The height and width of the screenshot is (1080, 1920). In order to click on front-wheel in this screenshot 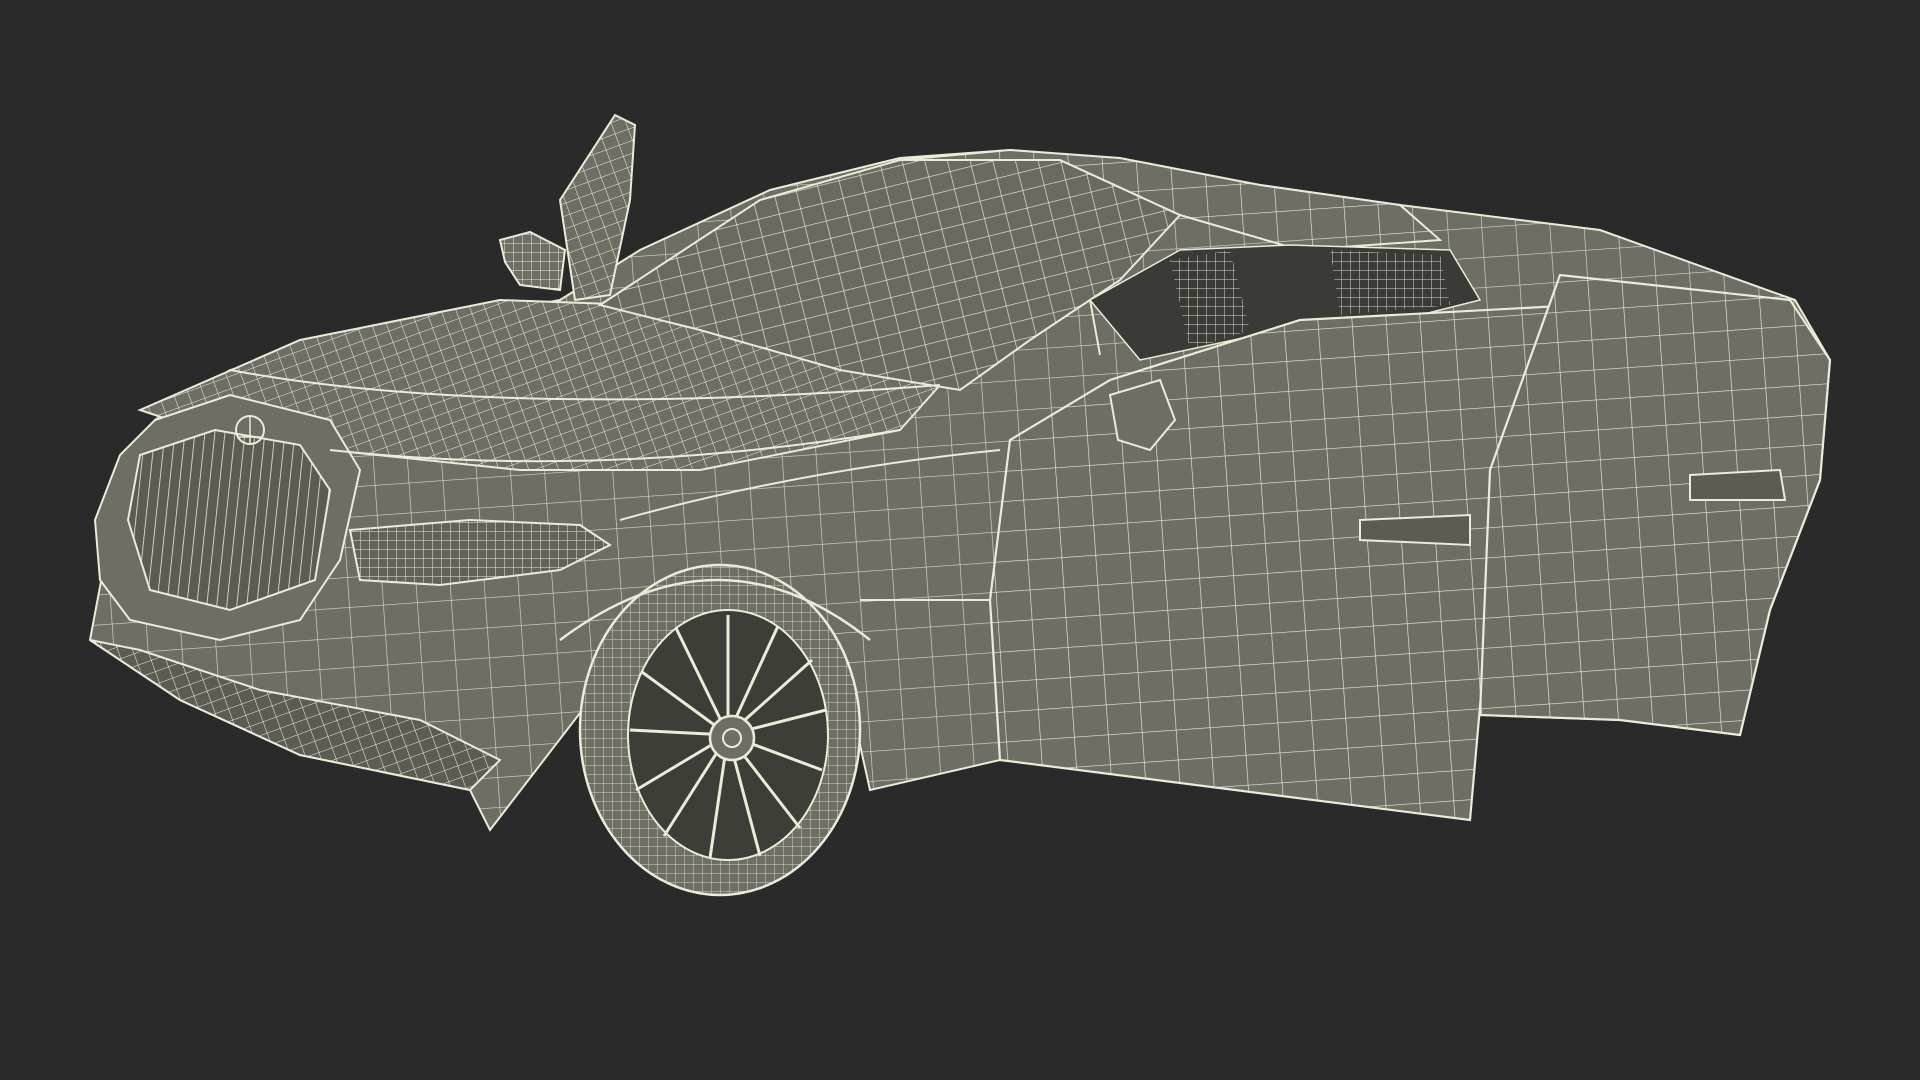, I will do `click(720, 730)`.